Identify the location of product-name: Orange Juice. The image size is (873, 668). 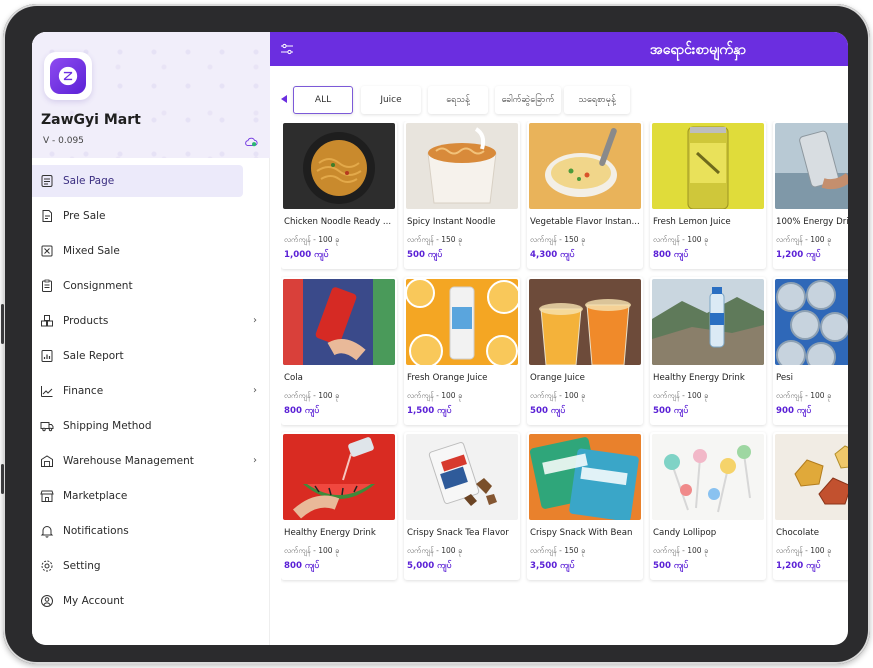
(557, 378).